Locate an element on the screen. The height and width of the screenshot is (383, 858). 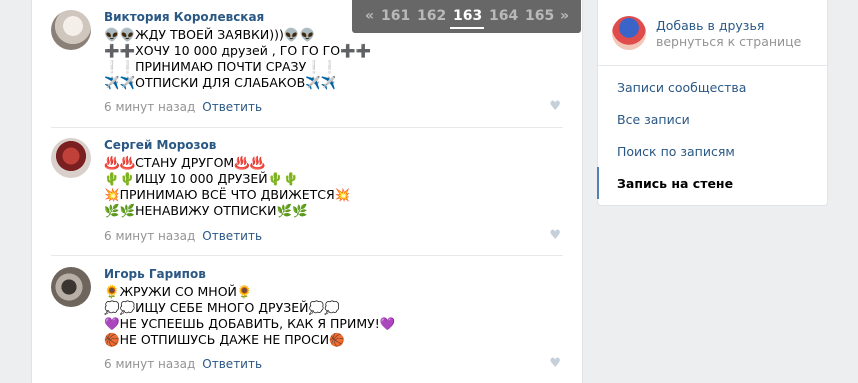
comment-line: ✈️✈️ОТПИСКИ ДЛЯ СЛАБАКОВ✈️✈️ is located at coordinates (220, 82).